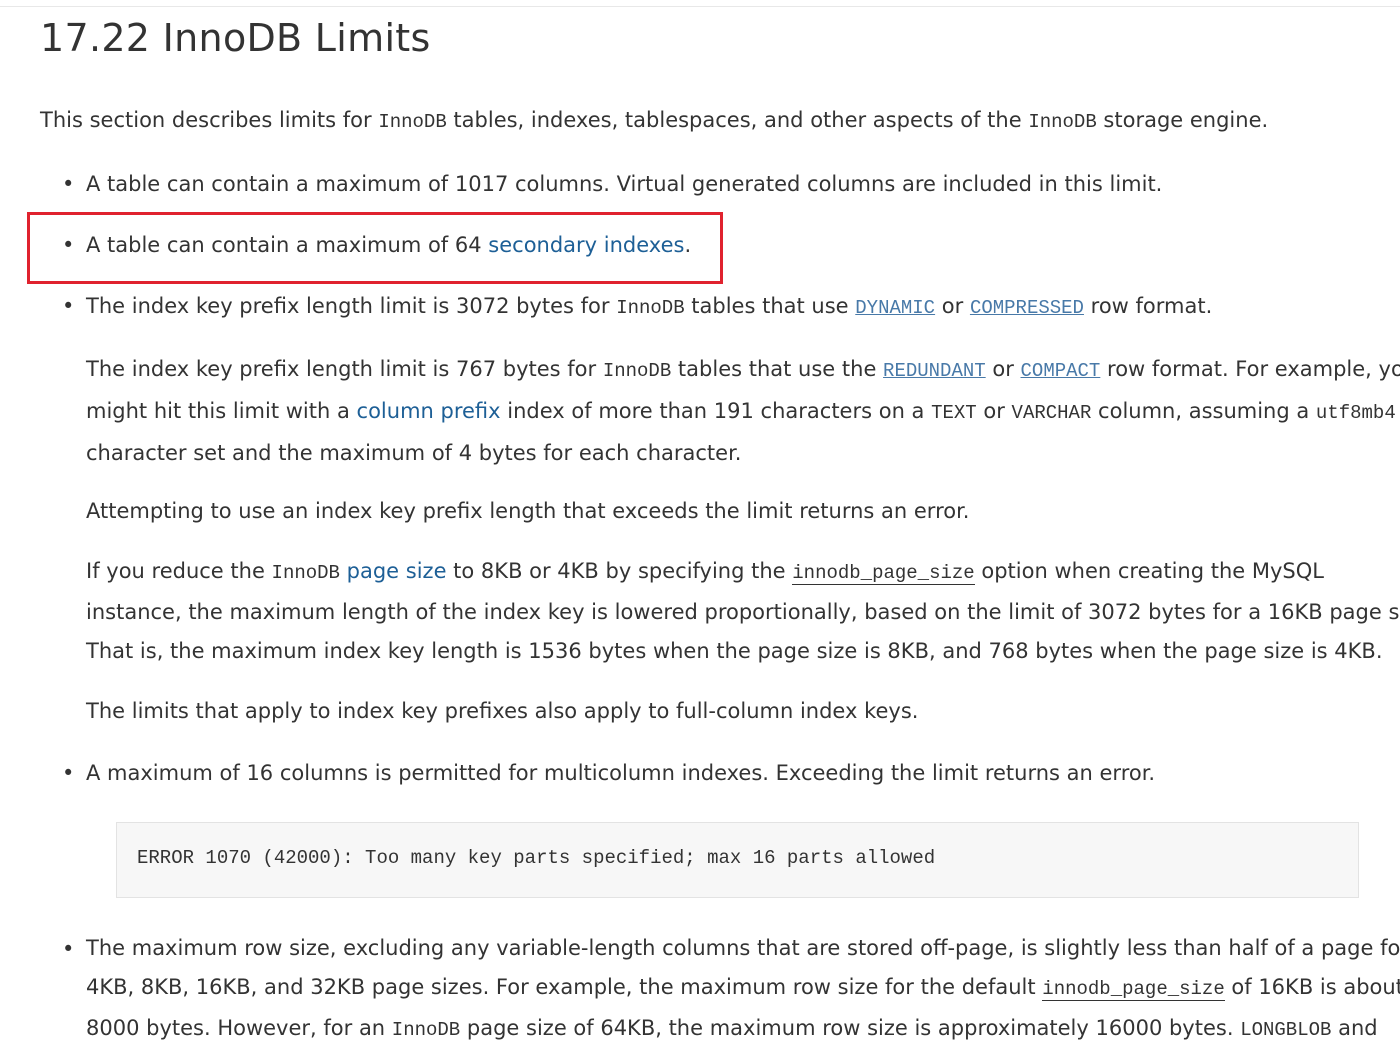  I want to click on page-title: 17.22 InnoDB Limits, so click(235, 38).